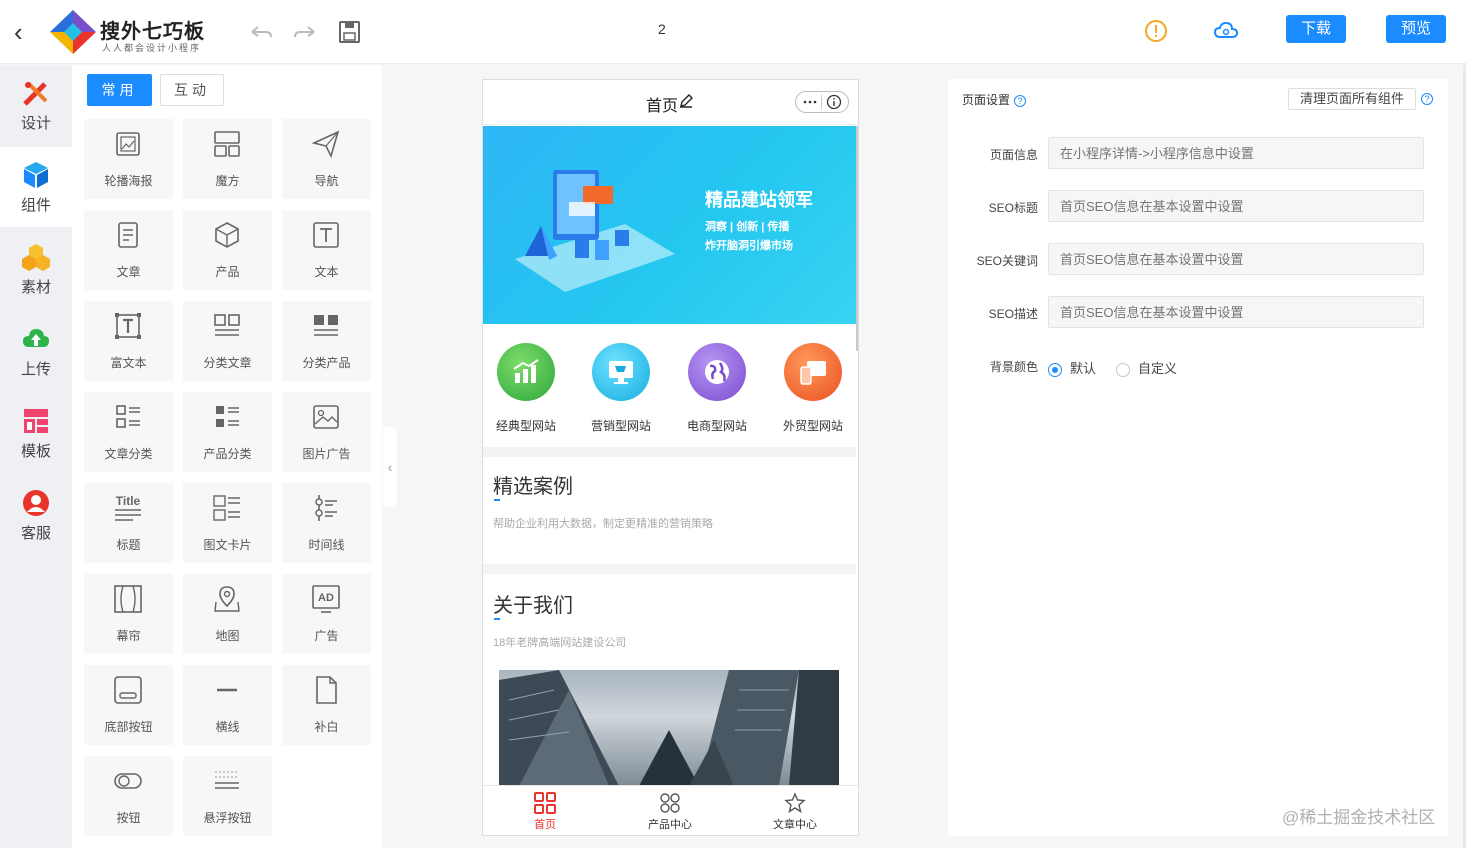 Image resolution: width=1466 pixels, height=848 pixels. What do you see at coordinates (1072, 367) in the screenshot?
I see `bg-radio-default: 默认` at bounding box center [1072, 367].